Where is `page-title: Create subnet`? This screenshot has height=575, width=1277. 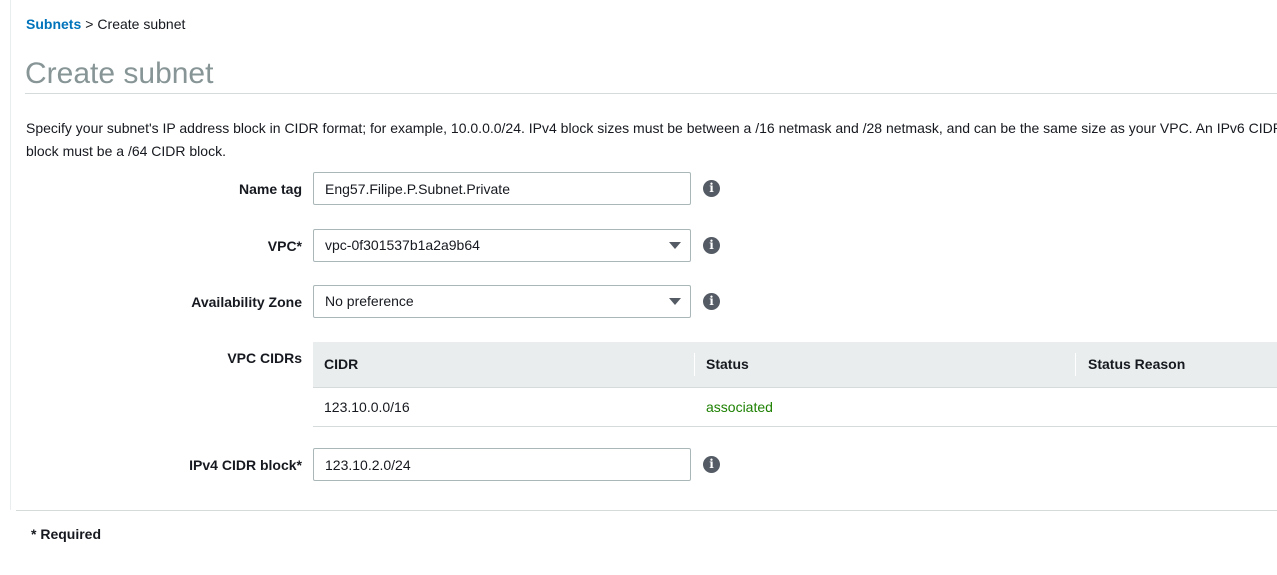
page-title: Create subnet is located at coordinates (119, 73).